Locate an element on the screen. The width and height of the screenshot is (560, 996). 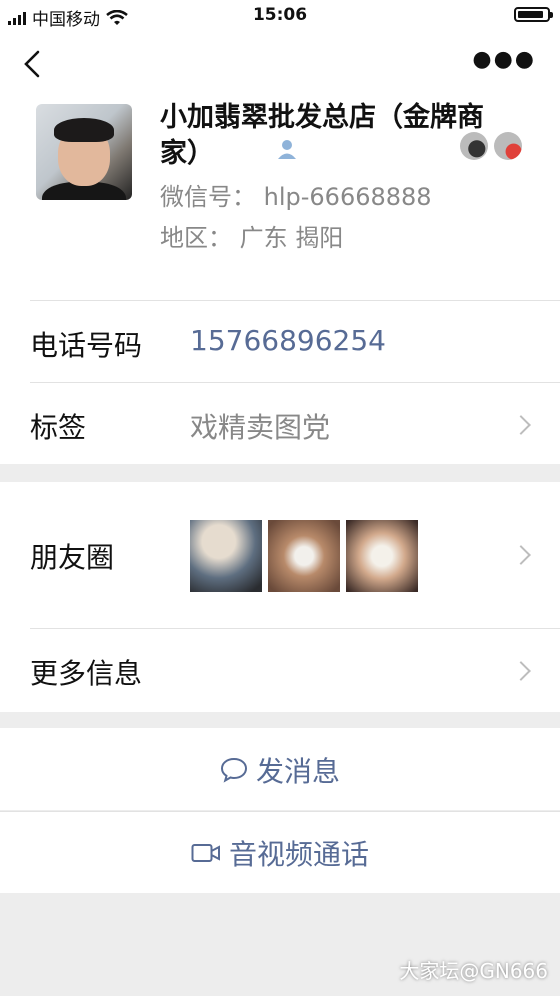
region: 地区： 广东 揭阳 is located at coordinates (252, 238).